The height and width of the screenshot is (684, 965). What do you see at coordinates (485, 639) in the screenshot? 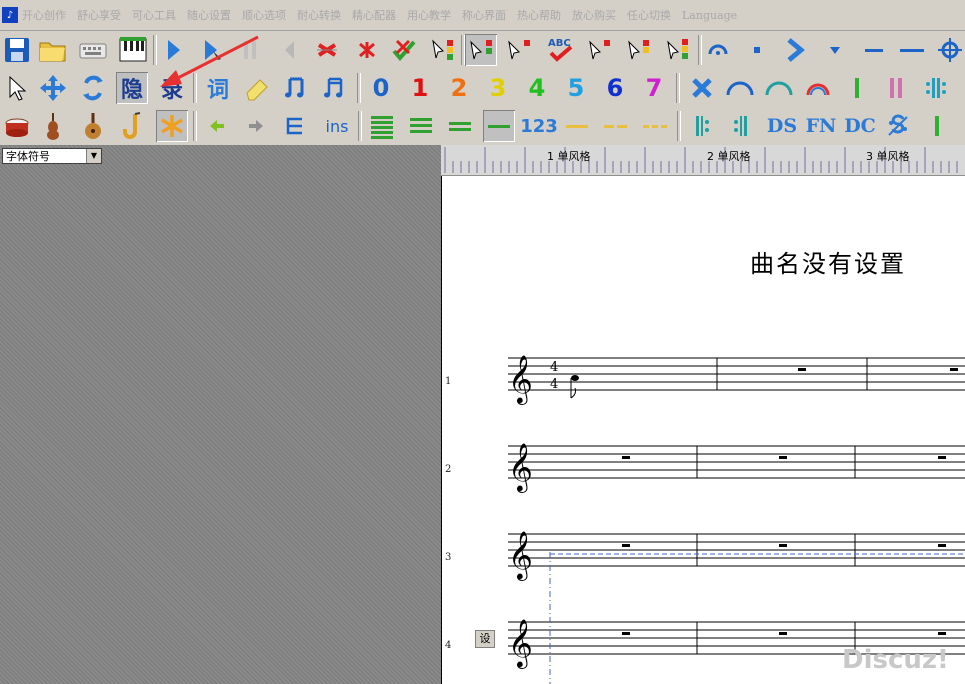
I see `set-button: 设` at bounding box center [485, 639].